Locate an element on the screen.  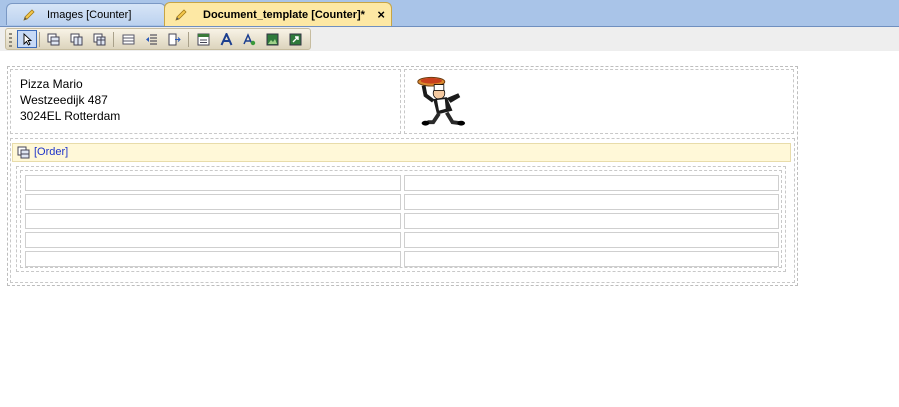
toolbar-group is located at coordinates (158, 39).